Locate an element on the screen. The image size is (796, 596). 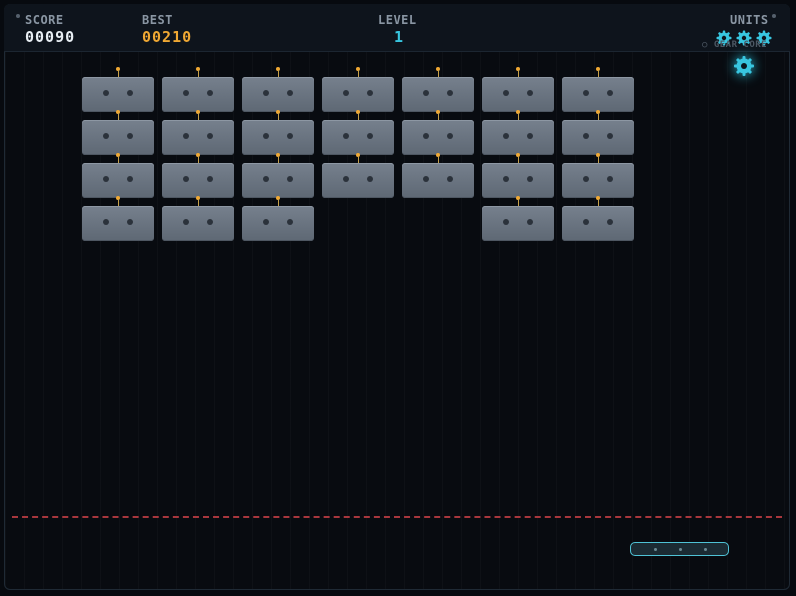
player-paddle is located at coordinates (679, 549).